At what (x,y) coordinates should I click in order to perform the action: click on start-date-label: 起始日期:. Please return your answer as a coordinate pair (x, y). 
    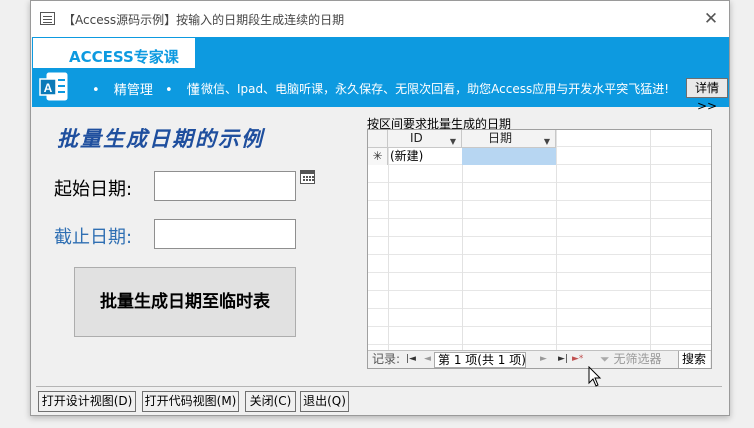
    Looking at the image, I should click on (93, 189).